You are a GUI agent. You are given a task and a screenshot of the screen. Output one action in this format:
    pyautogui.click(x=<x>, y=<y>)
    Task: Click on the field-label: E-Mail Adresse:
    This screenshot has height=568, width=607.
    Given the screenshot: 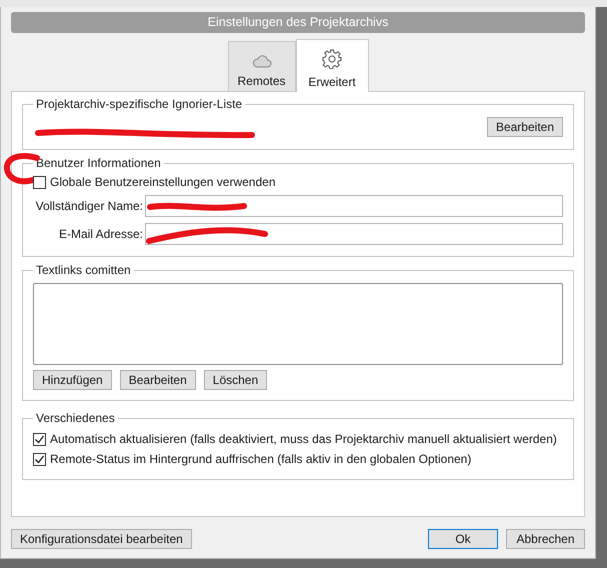 What is the action you would take?
    pyautogui.click(x=100, y=234)
    